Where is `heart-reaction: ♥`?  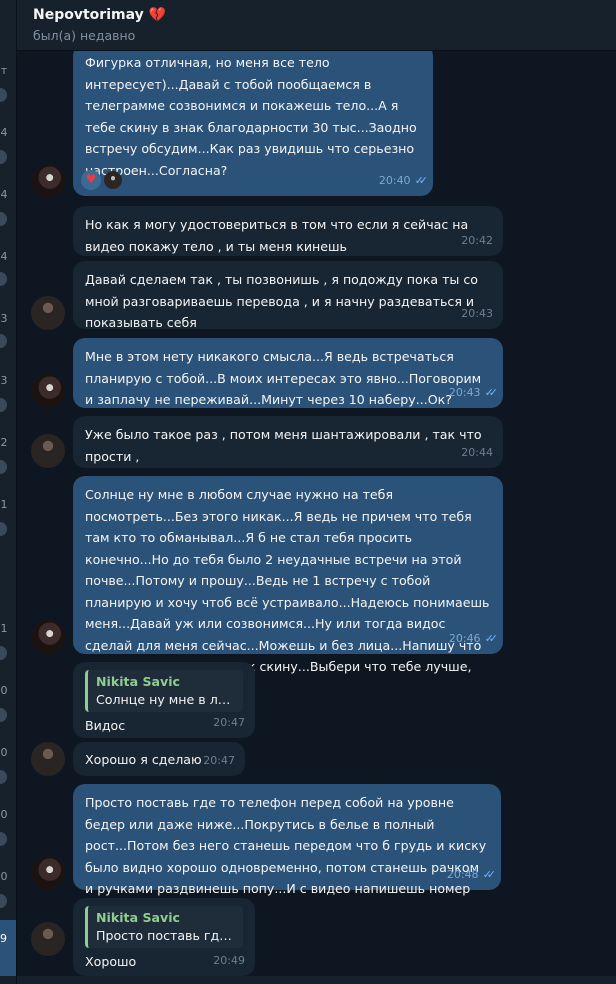 heart-reaction: ♥ is located at coordinates (91, 180).